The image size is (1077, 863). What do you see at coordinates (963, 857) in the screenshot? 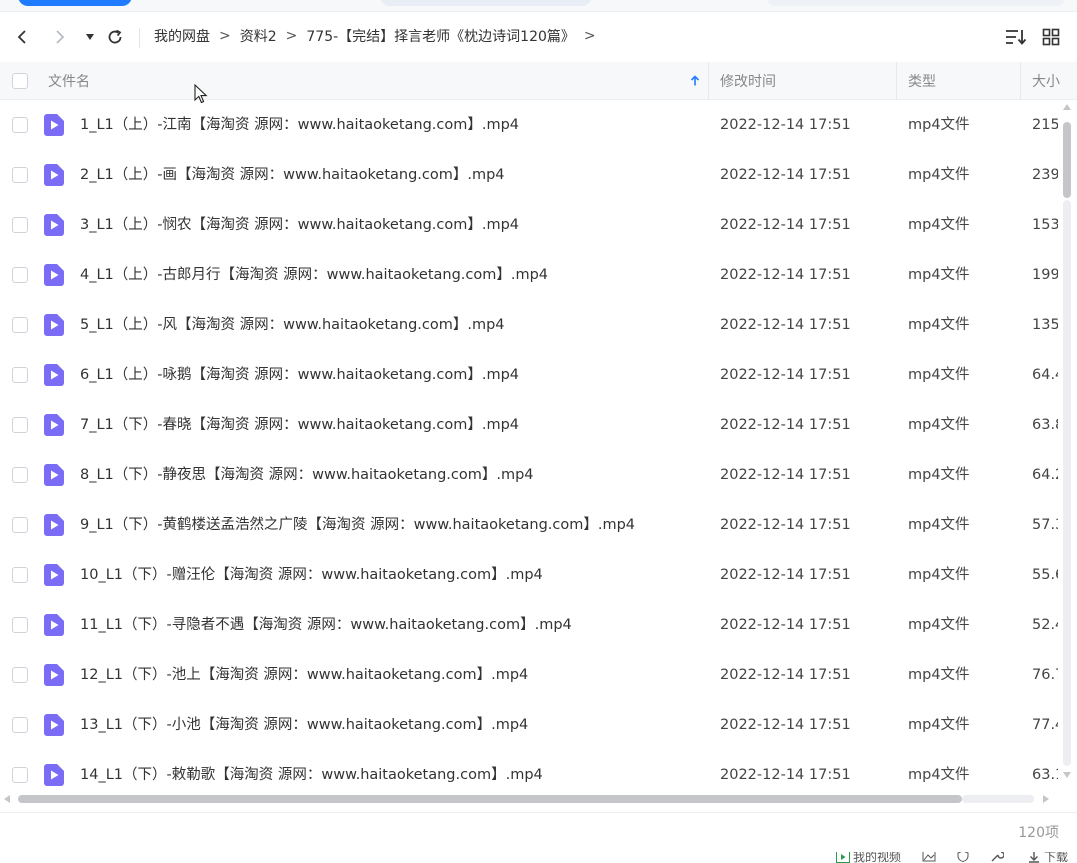
I see `shield-icon` at bounding box center [963, 857].